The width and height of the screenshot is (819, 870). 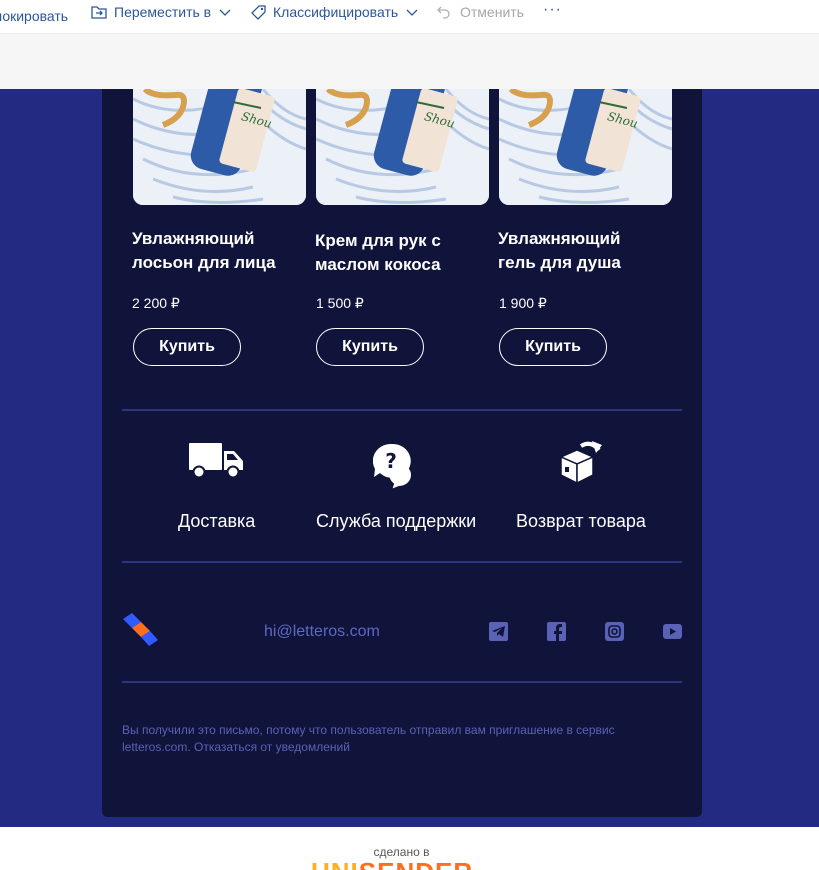 I want to click on truck-icon, so click(x=217, y=463).